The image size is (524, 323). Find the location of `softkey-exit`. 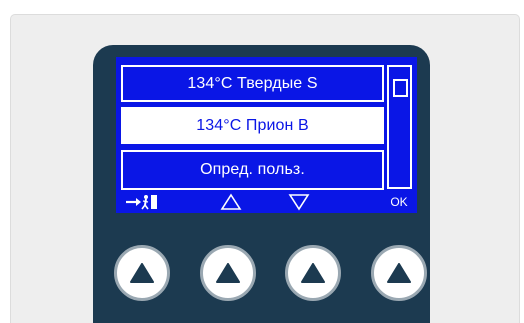

softkey-exit is located at coordinates (142, 201).